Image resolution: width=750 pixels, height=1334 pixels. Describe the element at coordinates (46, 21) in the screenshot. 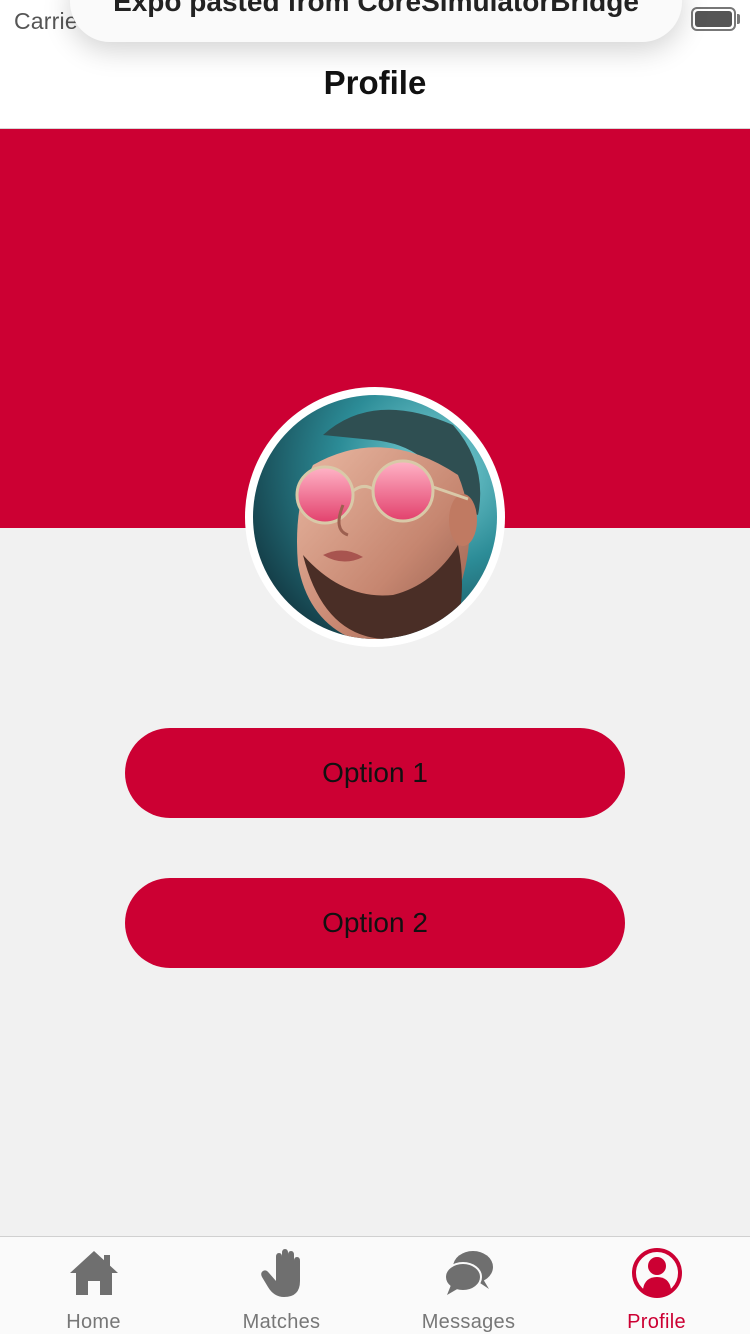

I see `carrier-label: Carrie` at that location.